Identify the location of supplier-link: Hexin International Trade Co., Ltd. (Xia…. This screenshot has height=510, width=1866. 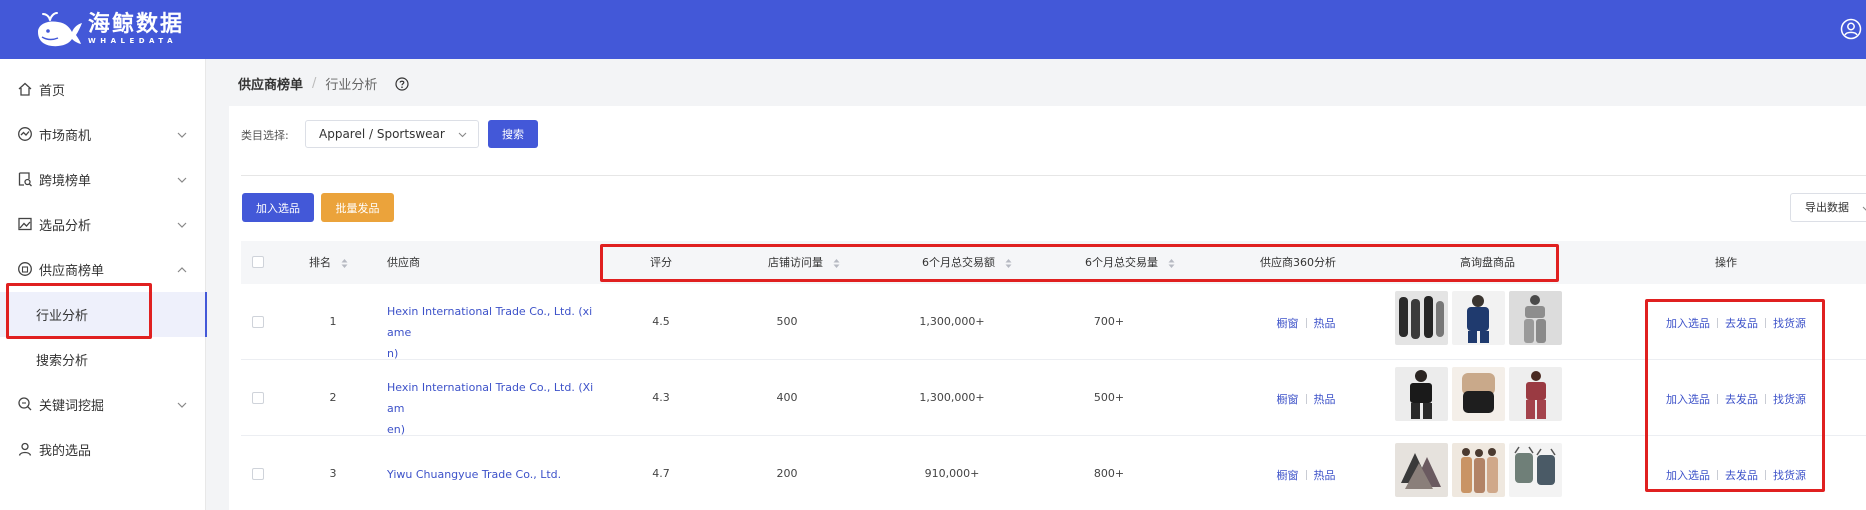
(492, 408).